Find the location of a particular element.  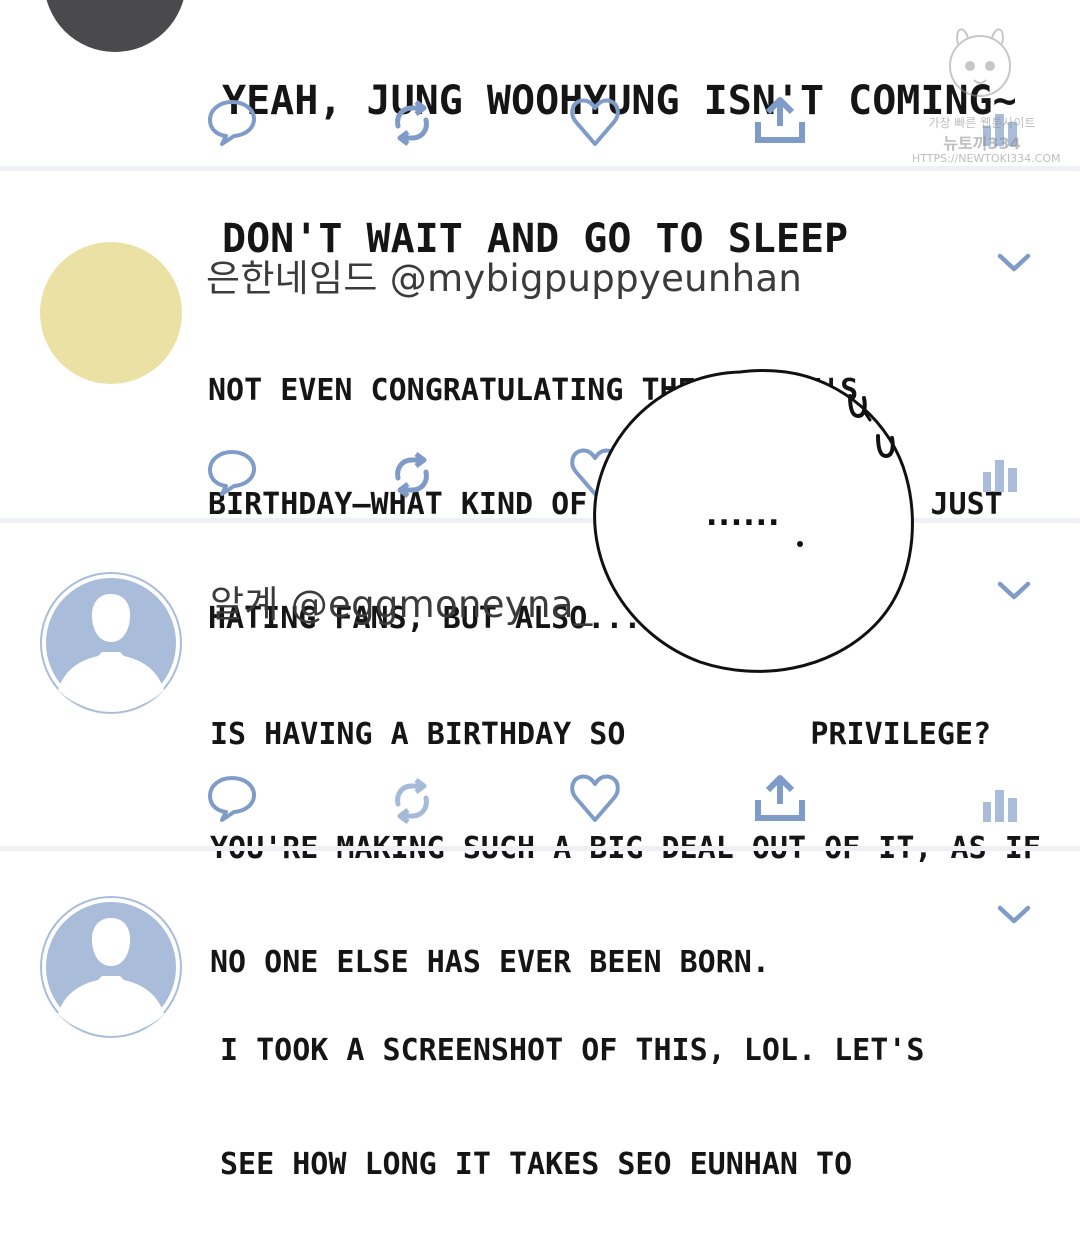

display-name: 은한네임드 is located at coordinates (292, 278).